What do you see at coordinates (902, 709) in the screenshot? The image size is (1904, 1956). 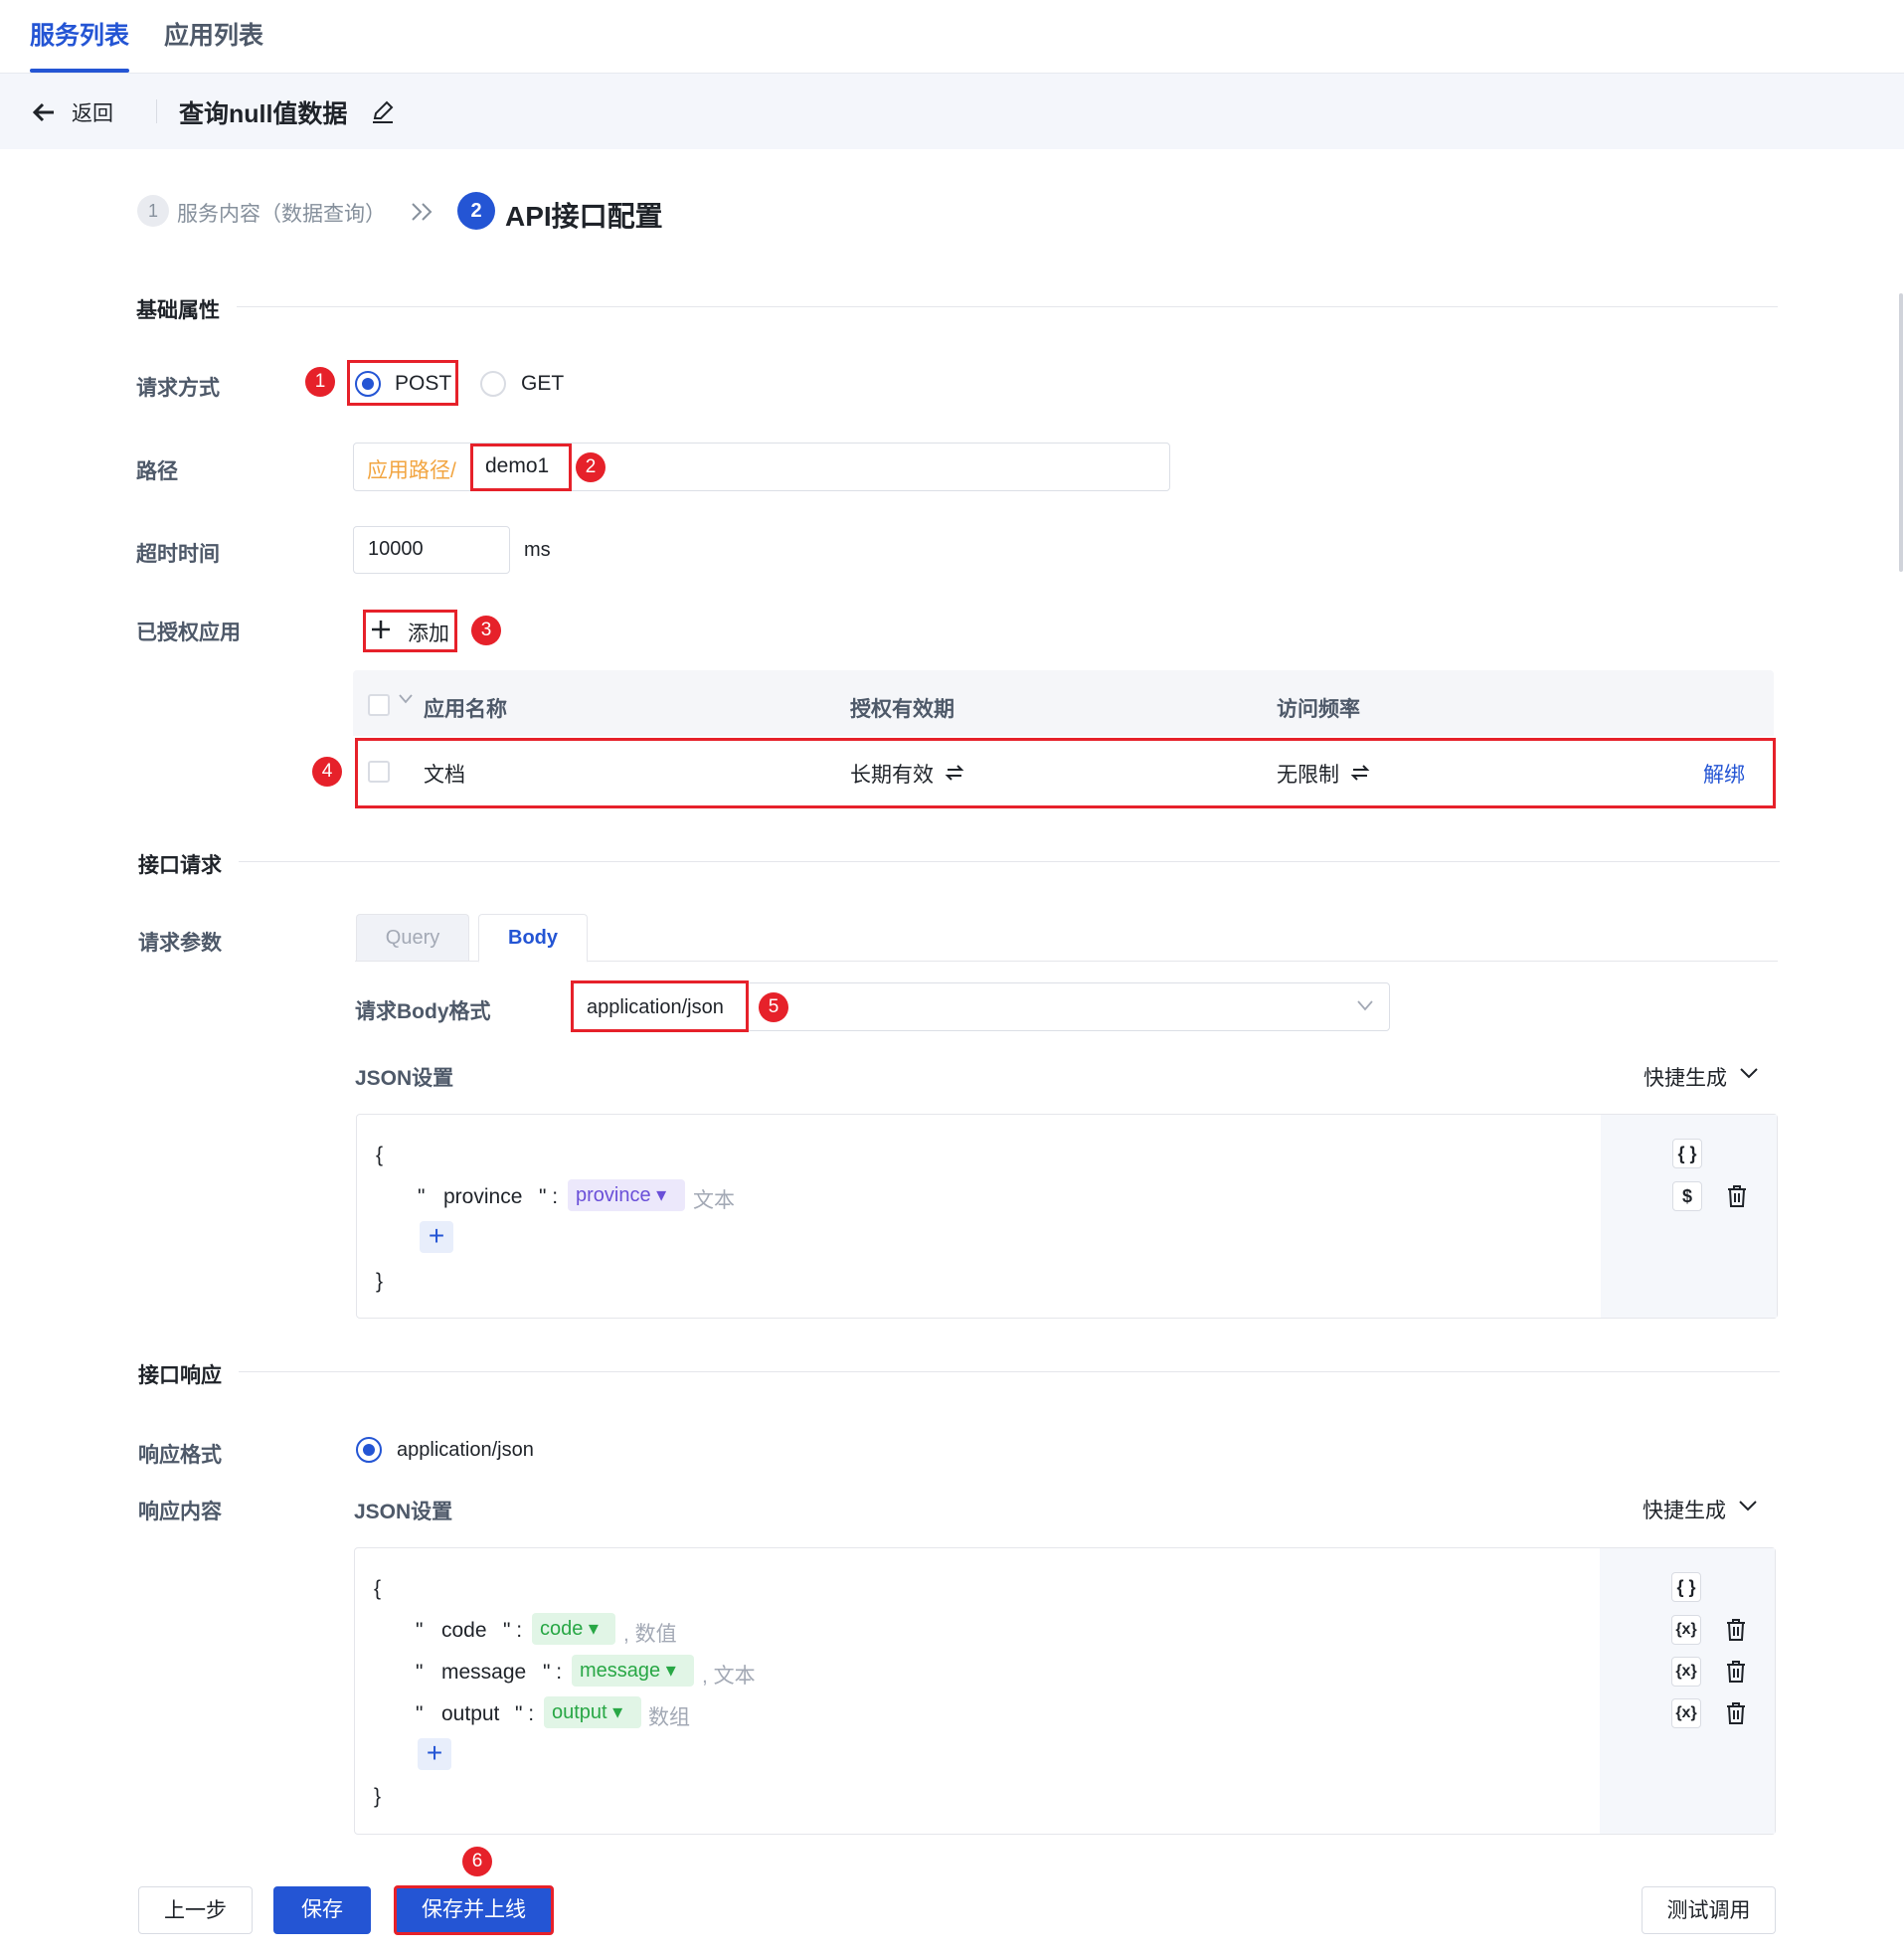 I see `col-validity: 授权有效期` at bounding box center [902, 709].